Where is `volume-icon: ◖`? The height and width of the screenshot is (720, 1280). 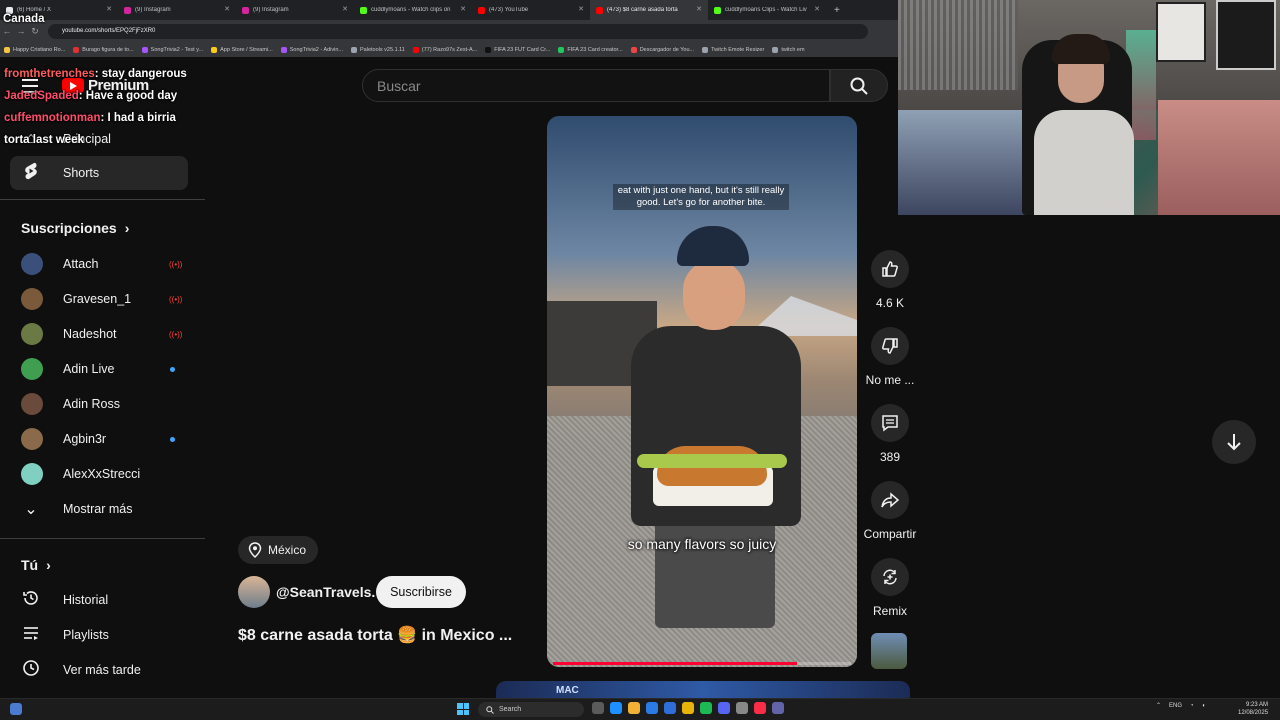 volume-icon: ◖ is located at coordinates (1204, 706).